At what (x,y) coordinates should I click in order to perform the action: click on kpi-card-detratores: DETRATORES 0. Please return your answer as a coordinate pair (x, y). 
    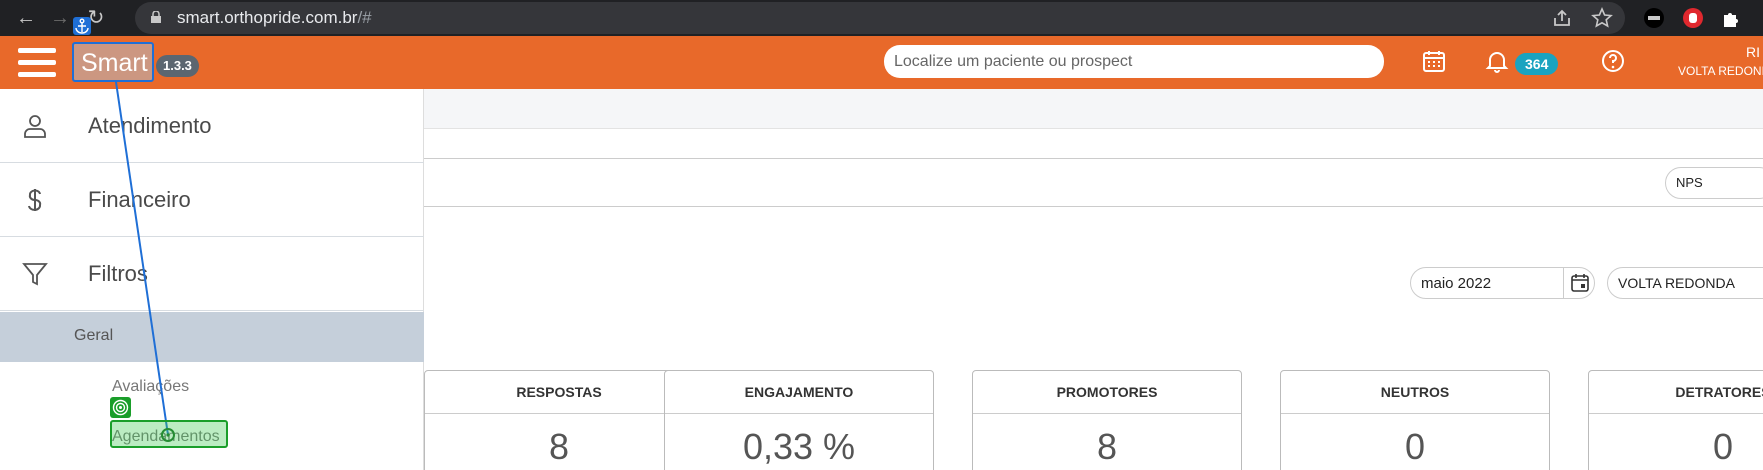
    Looking at the image, I should click on (1675, 420).